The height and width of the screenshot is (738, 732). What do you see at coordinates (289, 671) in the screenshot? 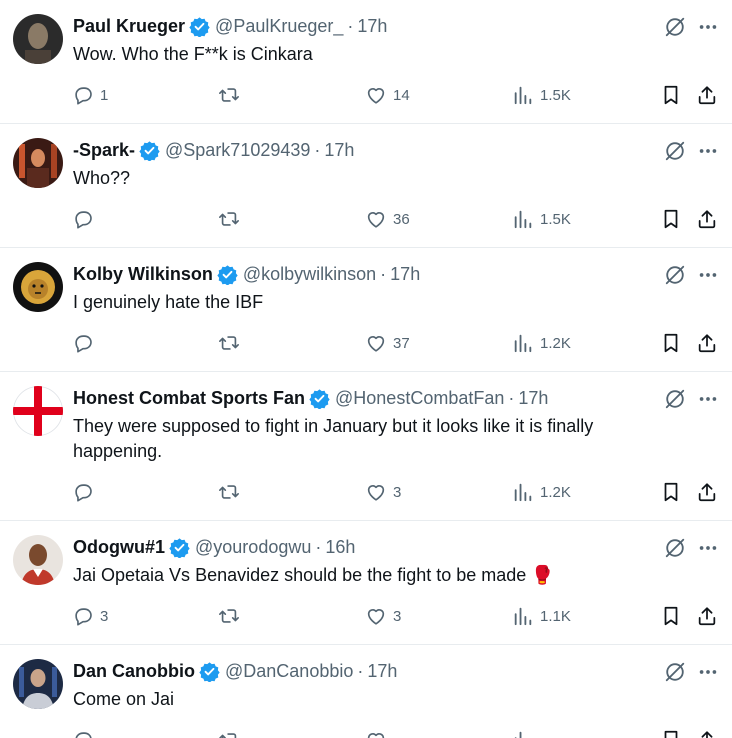
I see `user-handle: @DanCanobbio` at bounding box center [289, 671].